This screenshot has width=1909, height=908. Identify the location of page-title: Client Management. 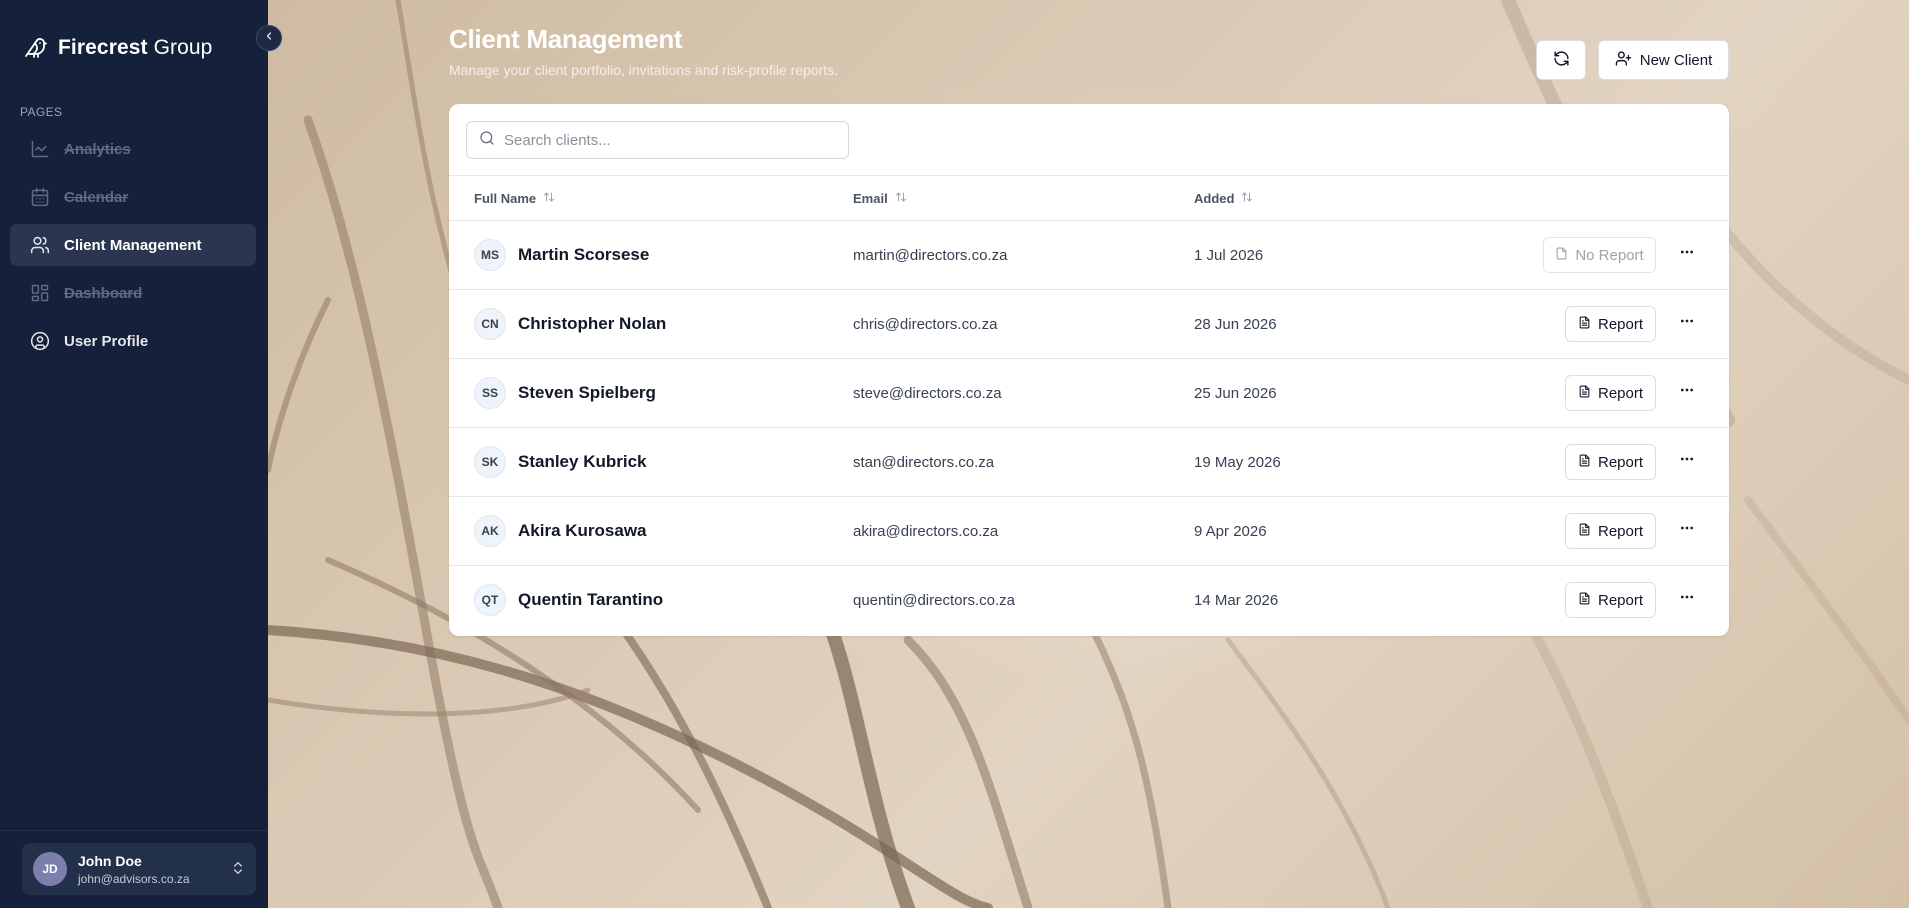
(566, 39).